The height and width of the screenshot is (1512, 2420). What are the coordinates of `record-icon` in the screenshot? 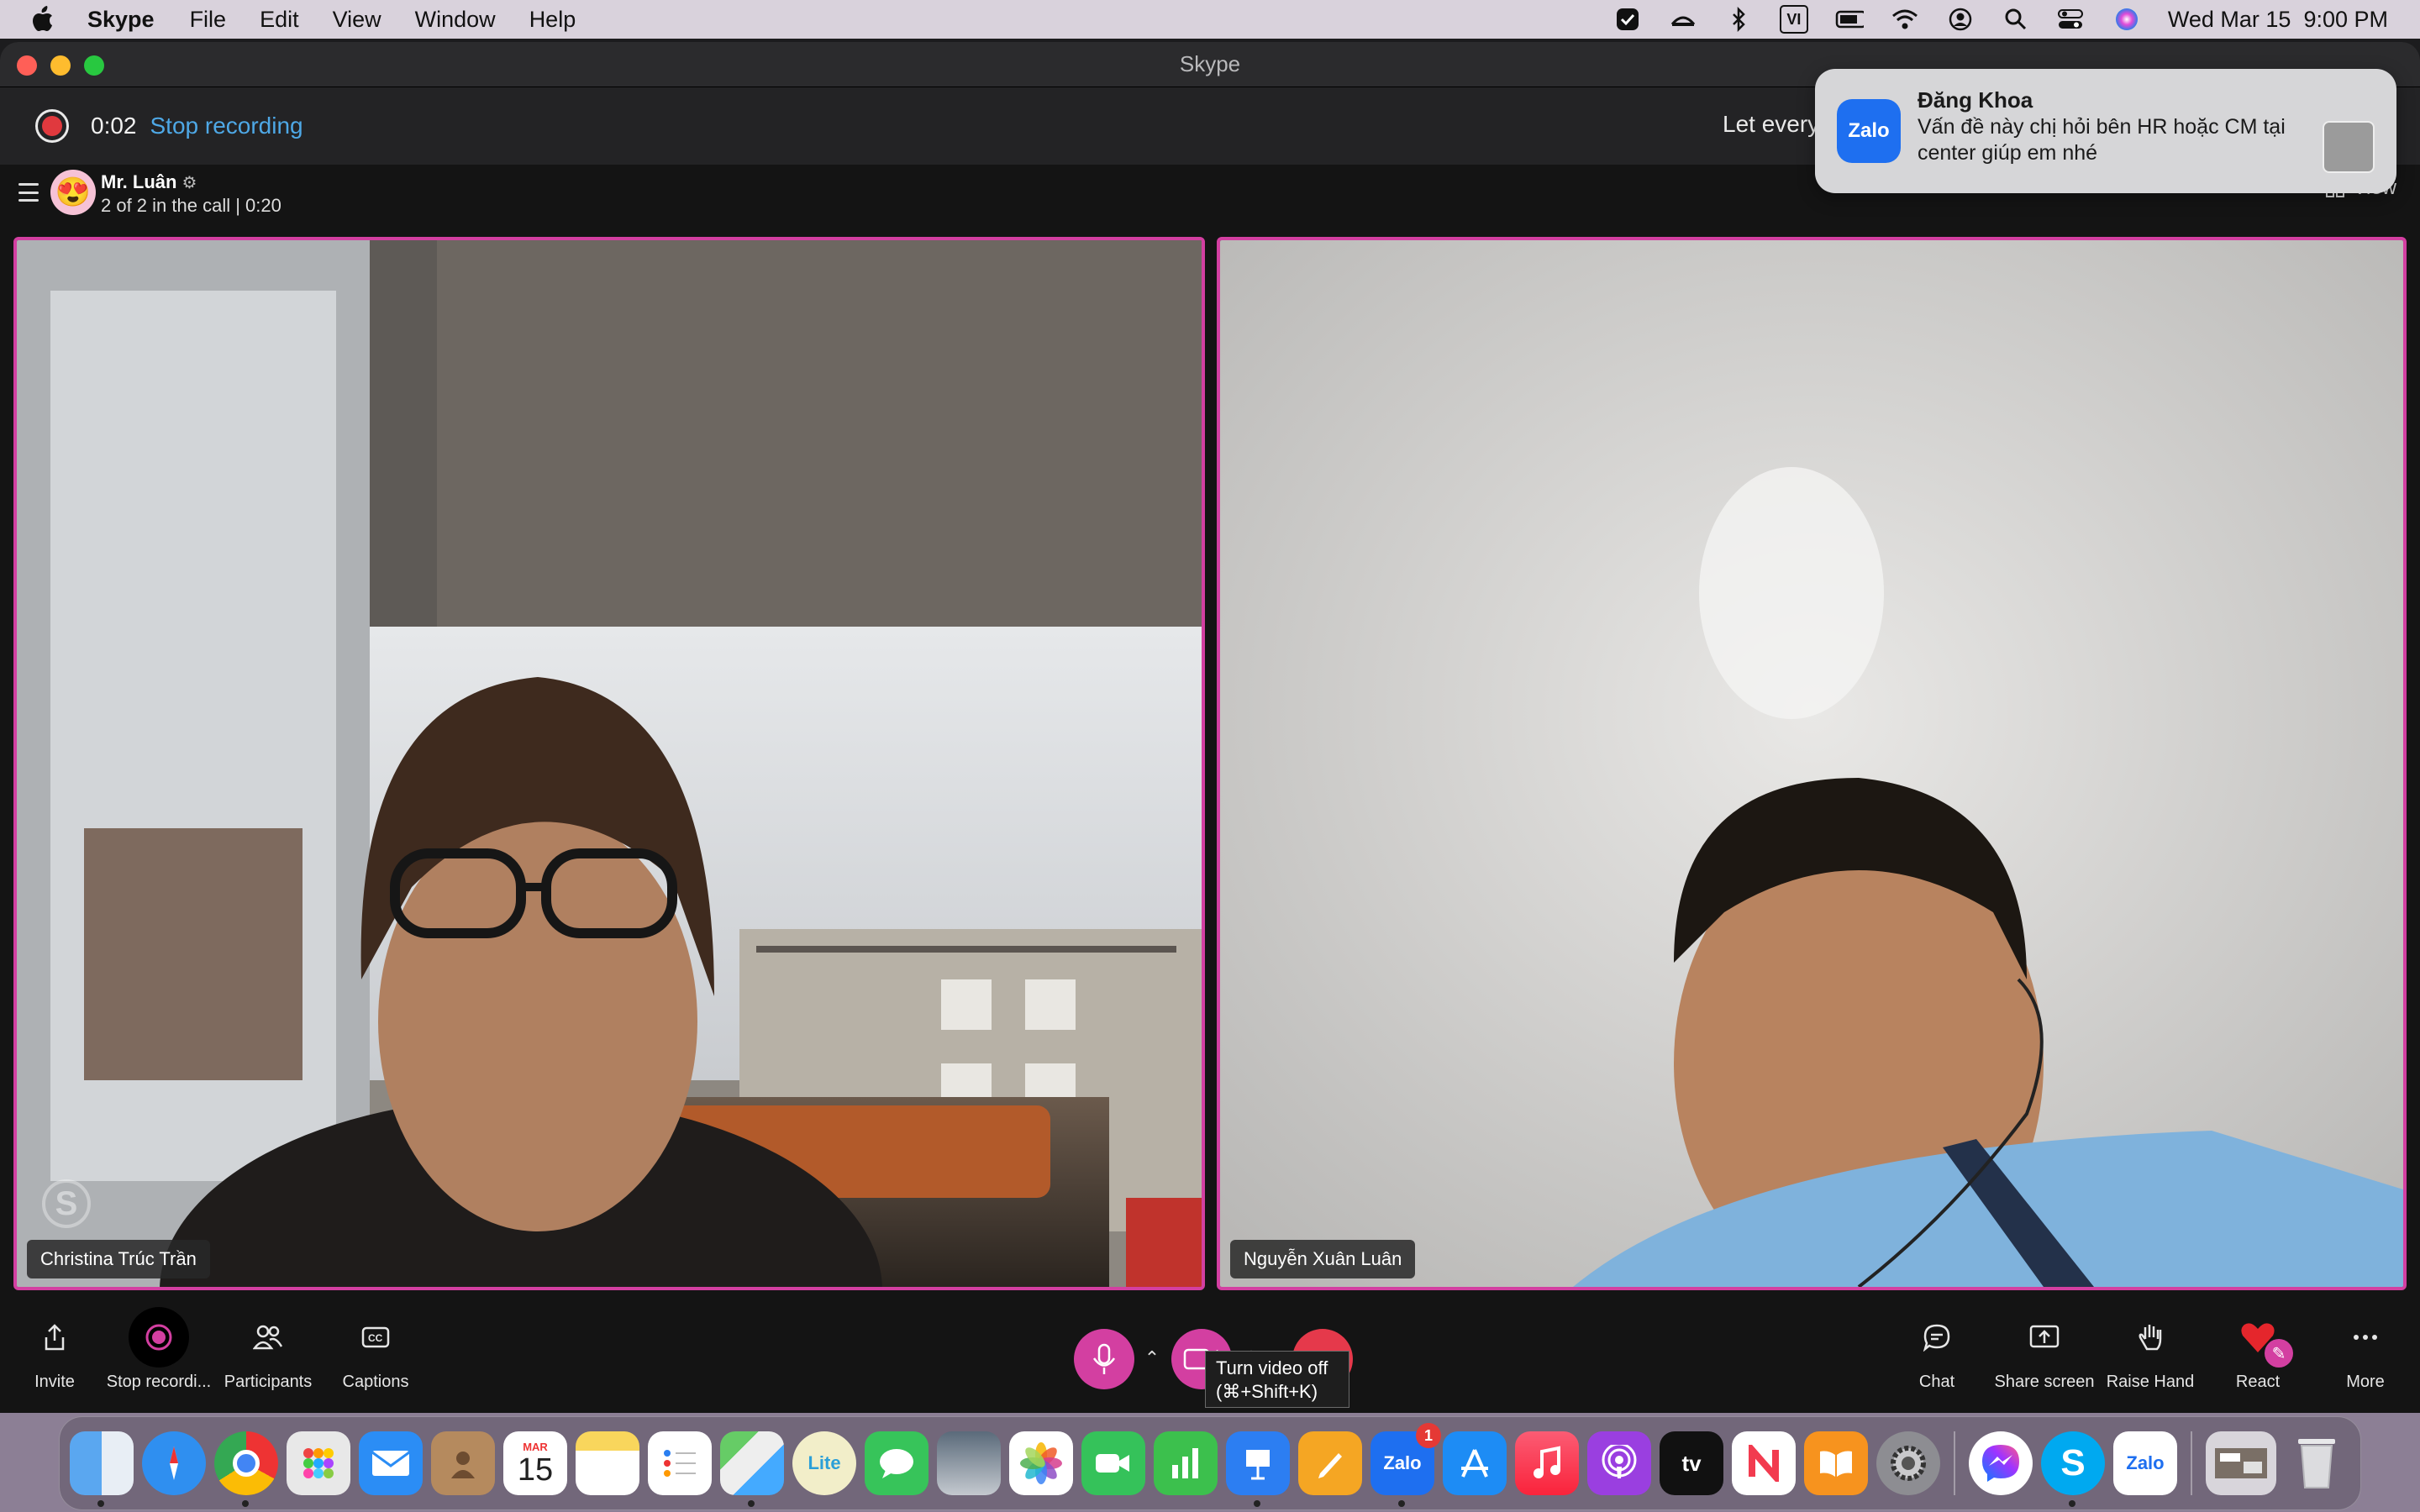 It's located at (159, 1337).